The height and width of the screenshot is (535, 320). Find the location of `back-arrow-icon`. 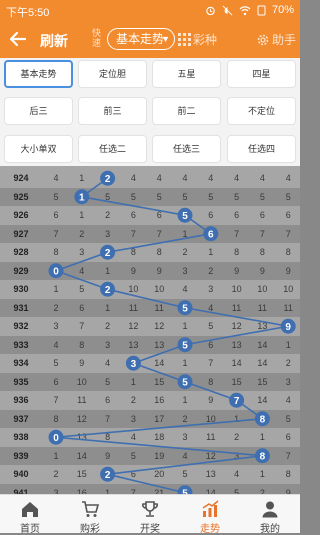

back-arrow-icon is located at coordinates (18, 39).